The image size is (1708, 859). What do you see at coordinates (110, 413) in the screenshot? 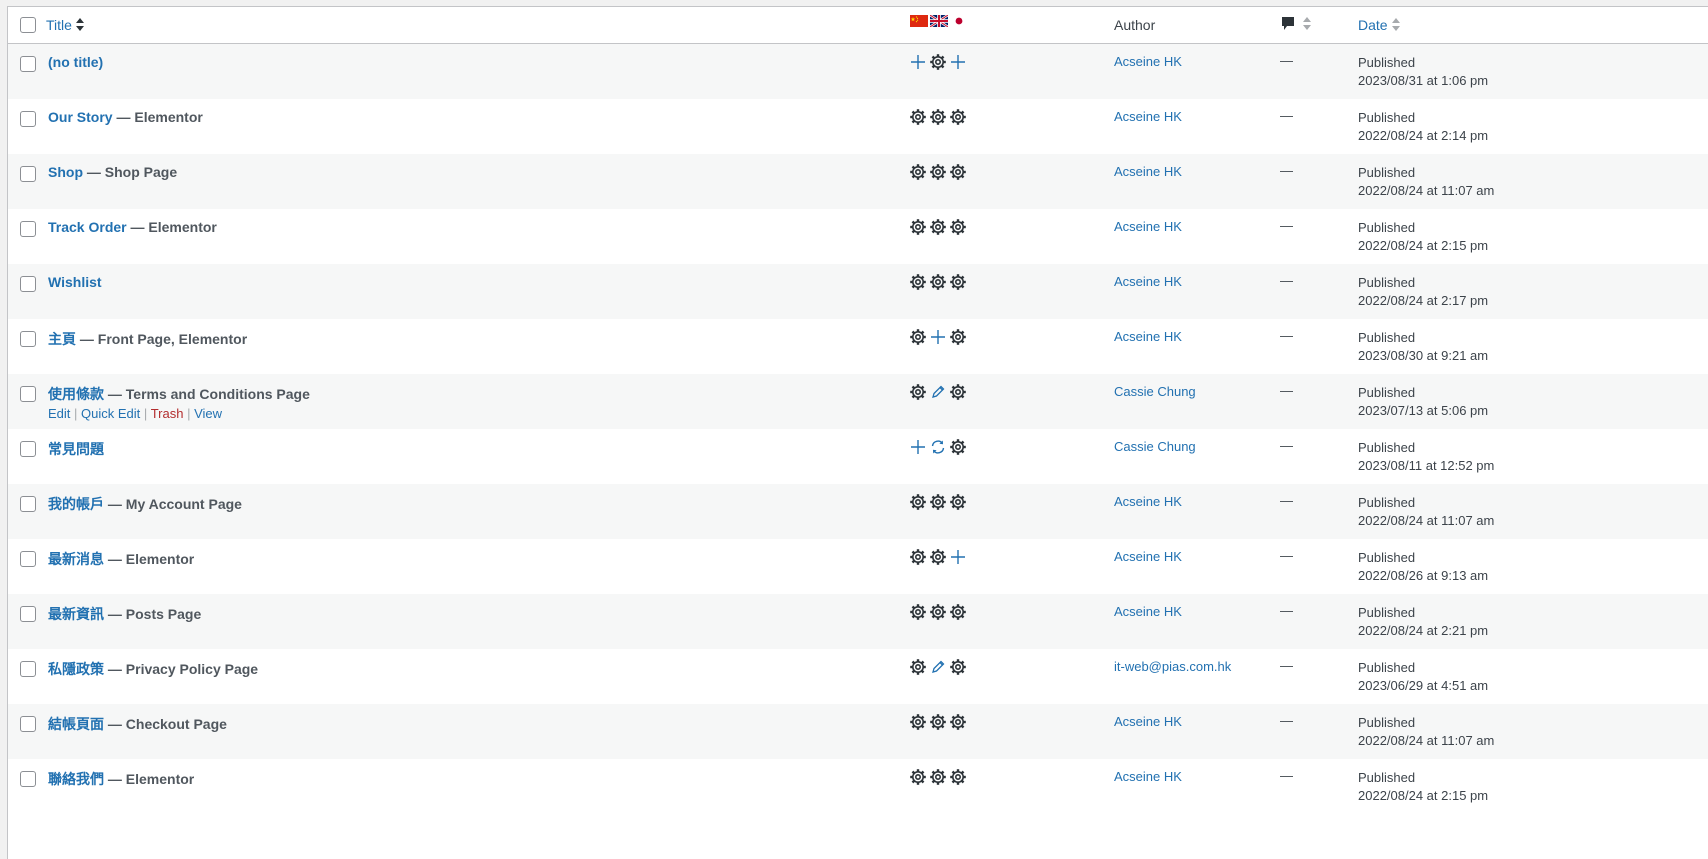
I see `quick-edit-link: Quick Edit` at bounding box center [110, 413].